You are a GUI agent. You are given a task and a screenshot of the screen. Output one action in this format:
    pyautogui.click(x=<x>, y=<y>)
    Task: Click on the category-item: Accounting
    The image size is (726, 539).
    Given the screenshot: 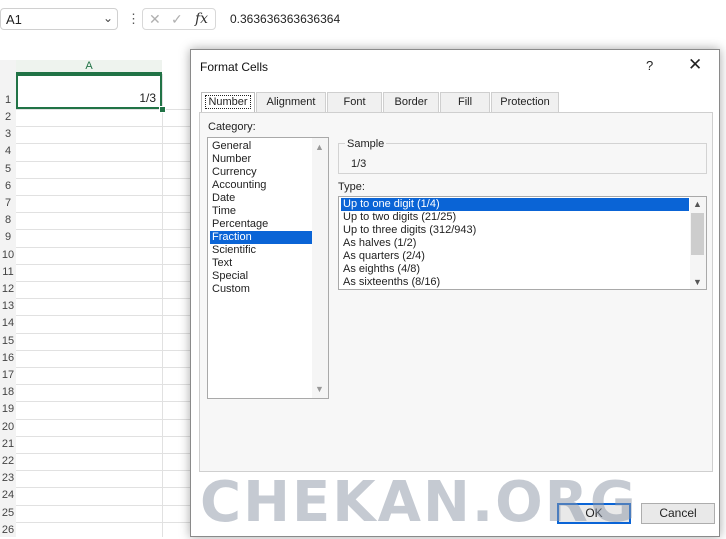 What is the action you would take?
    pyautogui.click(x=261, y=185)
    